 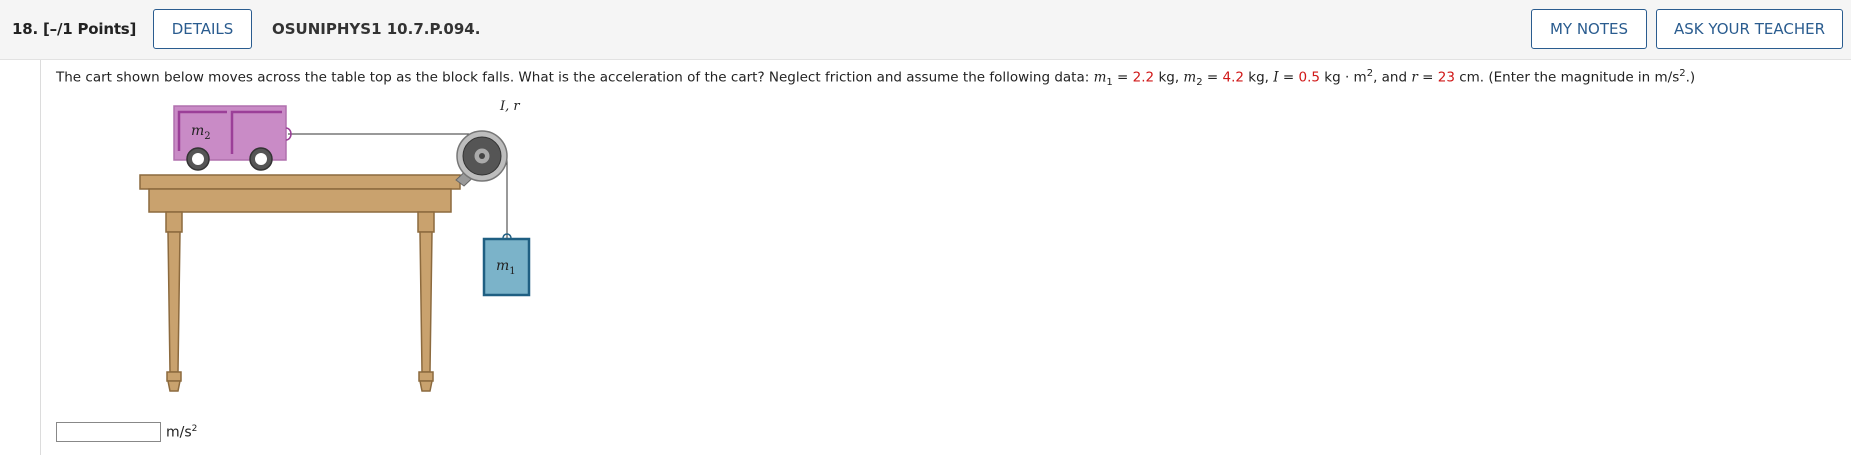 What do you see at coordinates (198, 159) in the screenshot?
I see `cart-wheel-left-hub` at bounding box center [198, 159].